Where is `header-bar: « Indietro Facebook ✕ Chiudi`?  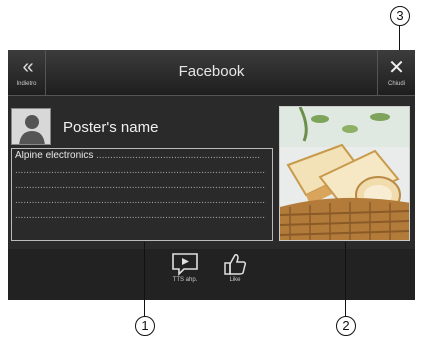
header-bar: « Indietro Facebook ✕ Chiudi is located at coordinates (211, 73).